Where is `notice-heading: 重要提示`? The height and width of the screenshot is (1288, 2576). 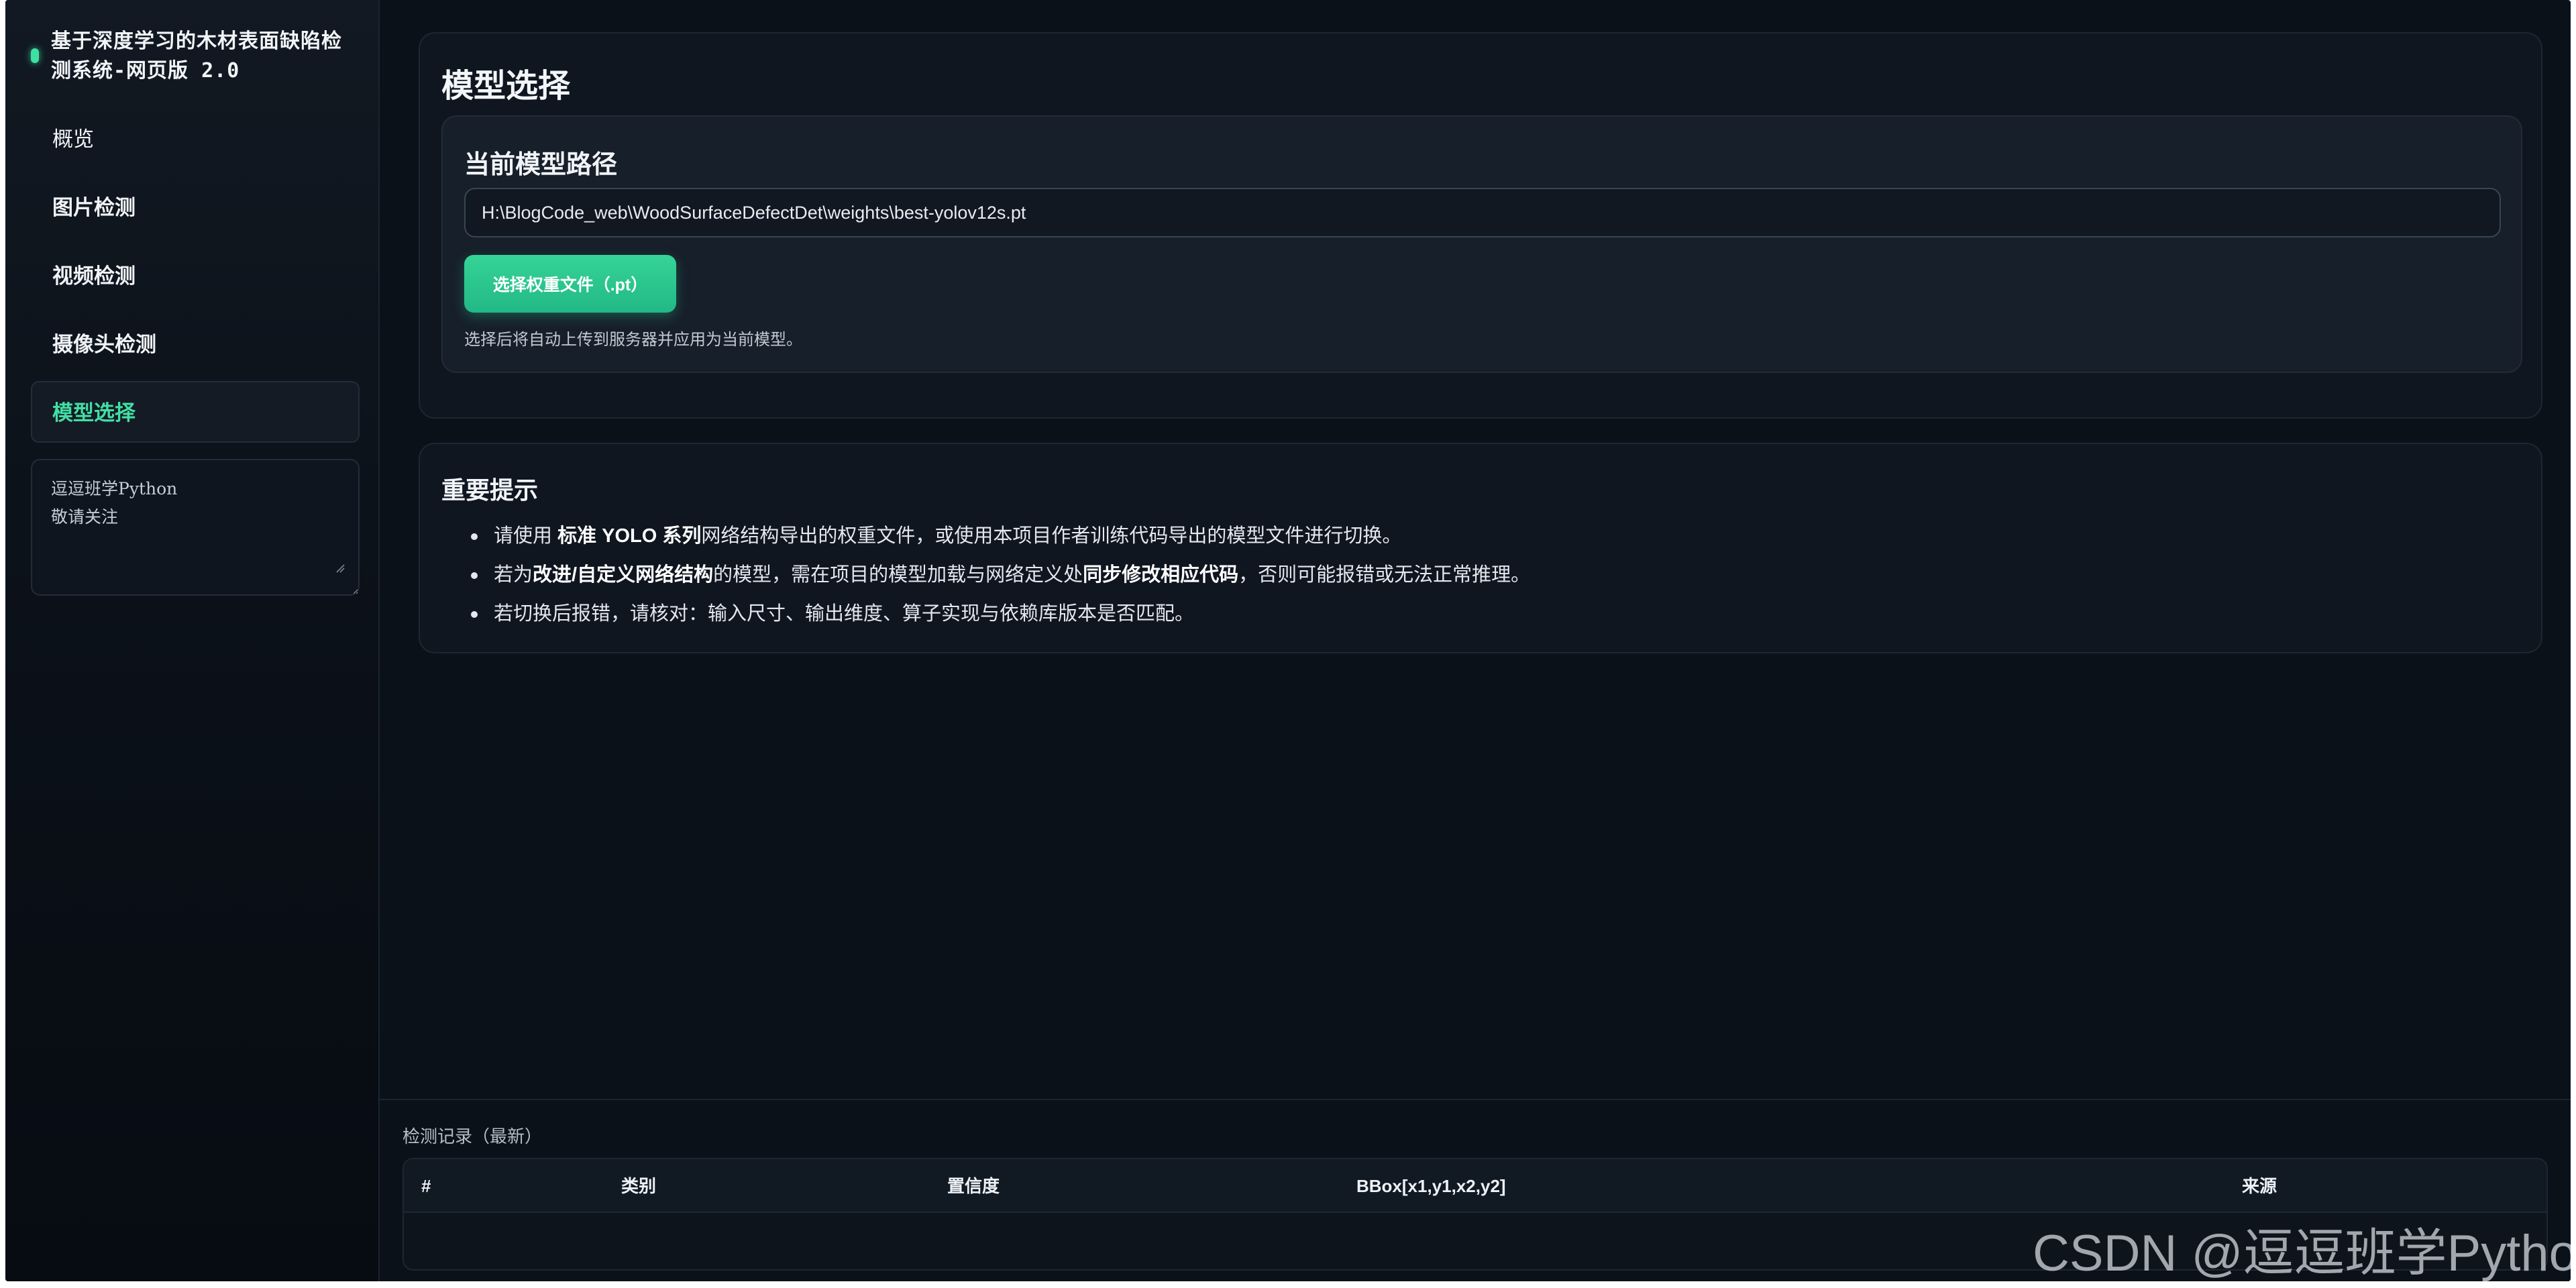
notice-heading: 重要提示 is located at coordinates (490, 490).